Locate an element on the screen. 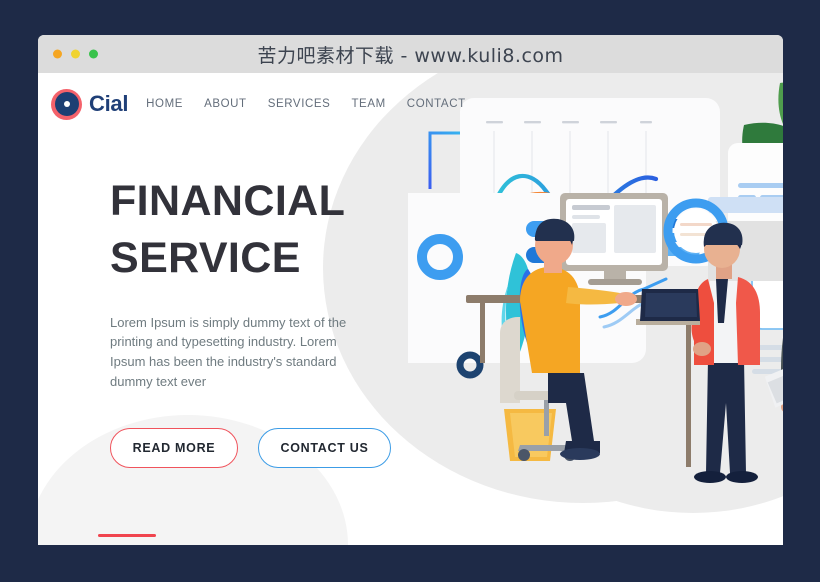  close-button is located at coordinates (57, 54).